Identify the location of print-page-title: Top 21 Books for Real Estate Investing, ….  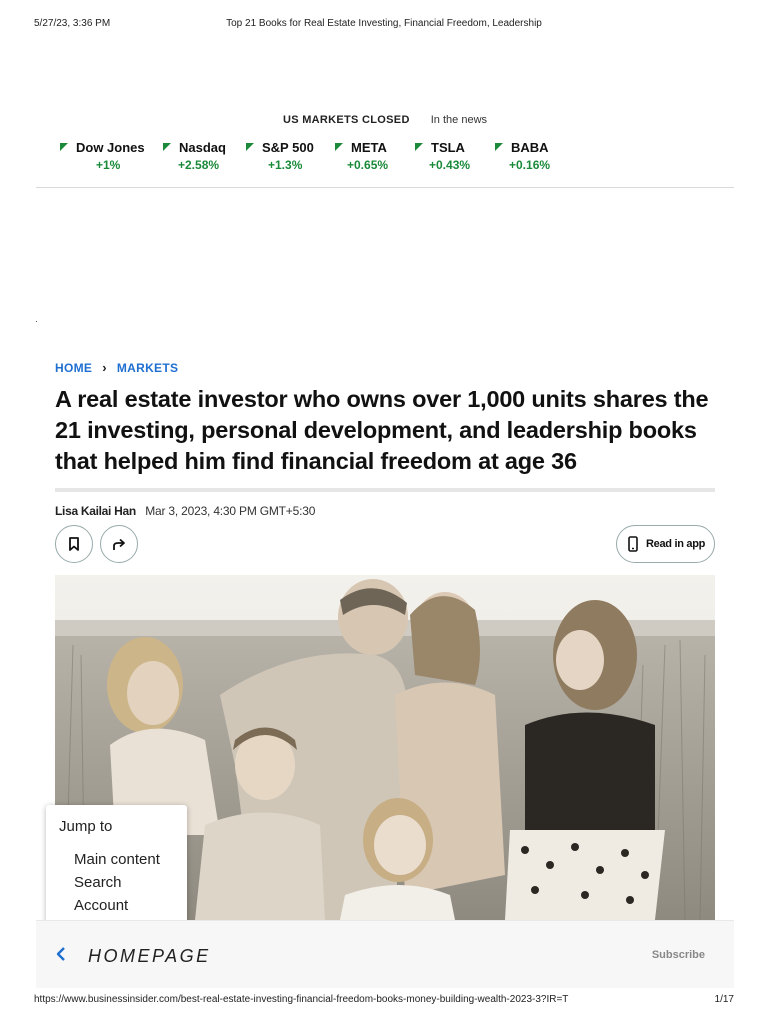
(384, 23).